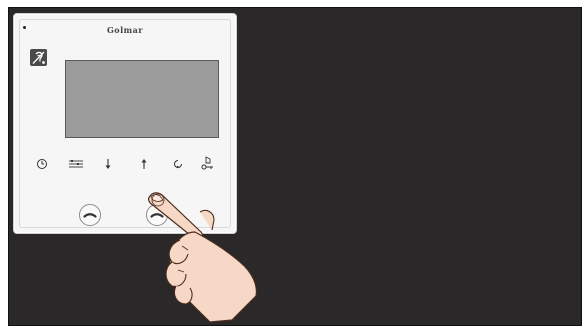 The height and width of the screenshot is (331, 588). I want to click on arrow-down-icon, so click(108, 164).